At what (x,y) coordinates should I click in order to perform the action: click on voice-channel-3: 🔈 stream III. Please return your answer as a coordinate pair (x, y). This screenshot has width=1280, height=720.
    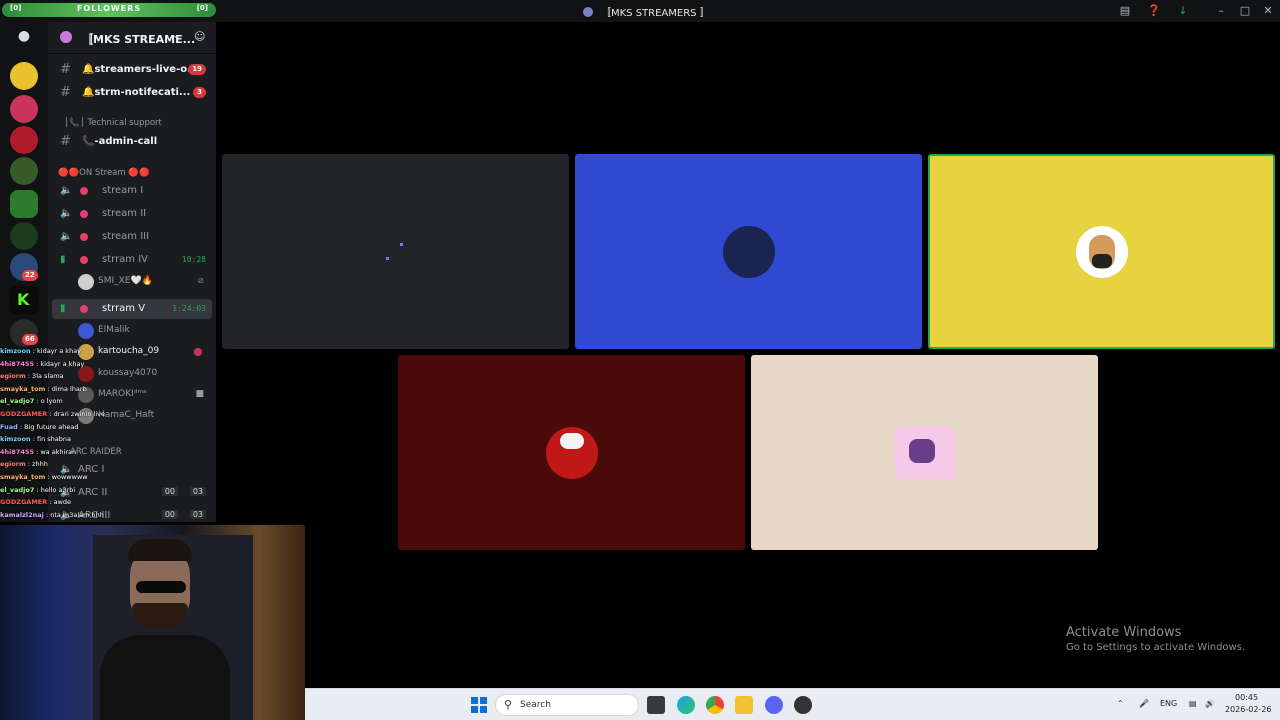
    Looking at the image, I should click on (132, 237).